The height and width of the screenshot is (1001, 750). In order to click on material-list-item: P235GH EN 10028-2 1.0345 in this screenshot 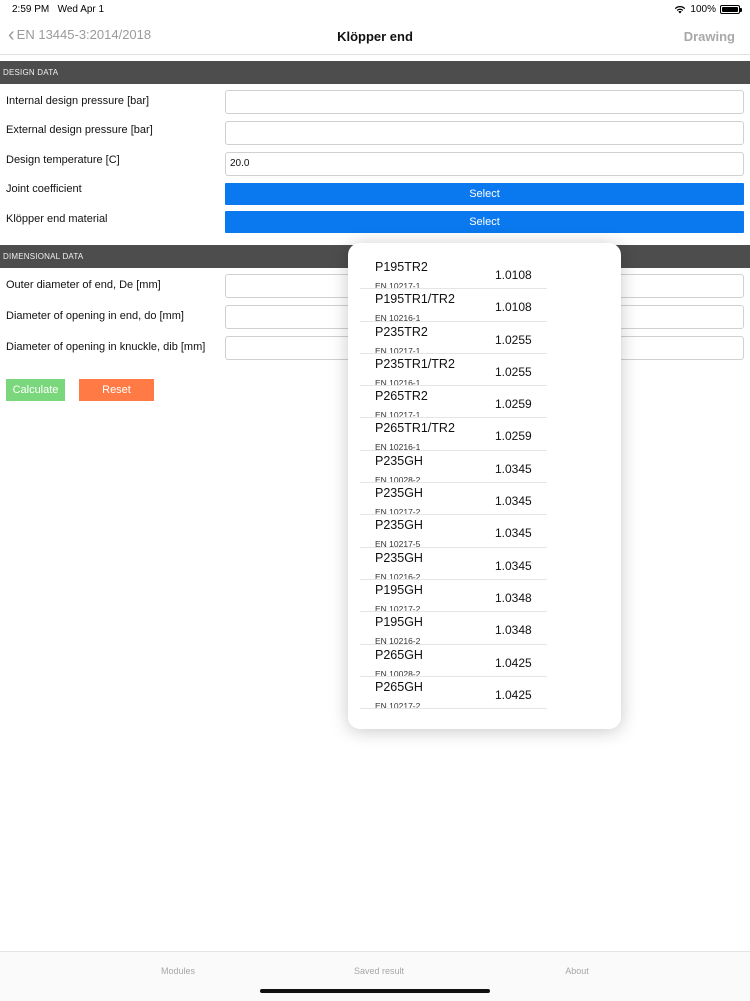, I will do `click(484, 468)`.